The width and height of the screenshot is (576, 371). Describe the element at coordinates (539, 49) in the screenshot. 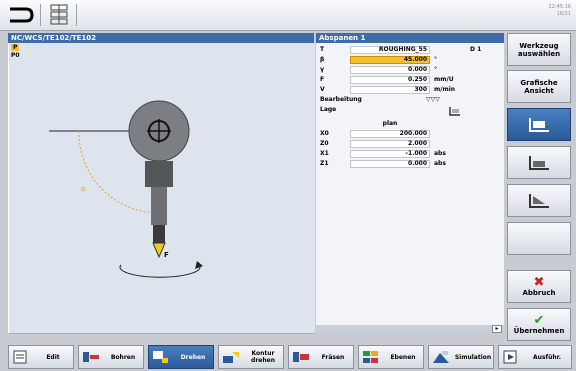

I see `select-tool-button: Werkzeug auswählen` at that location.